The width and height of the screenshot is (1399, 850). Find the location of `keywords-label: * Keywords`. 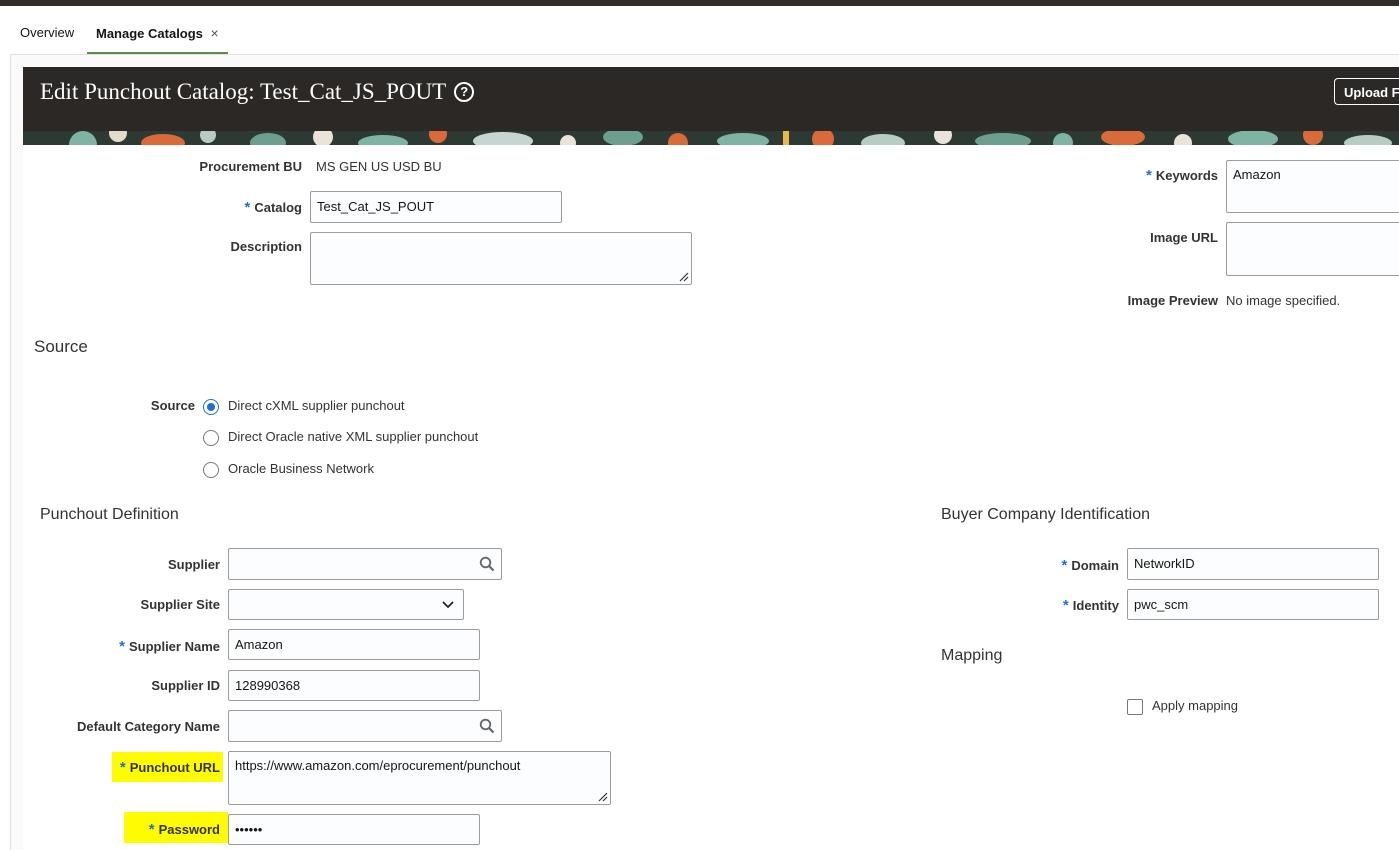

keywords-label: * Keywords is located at coordinates (1139, 175).